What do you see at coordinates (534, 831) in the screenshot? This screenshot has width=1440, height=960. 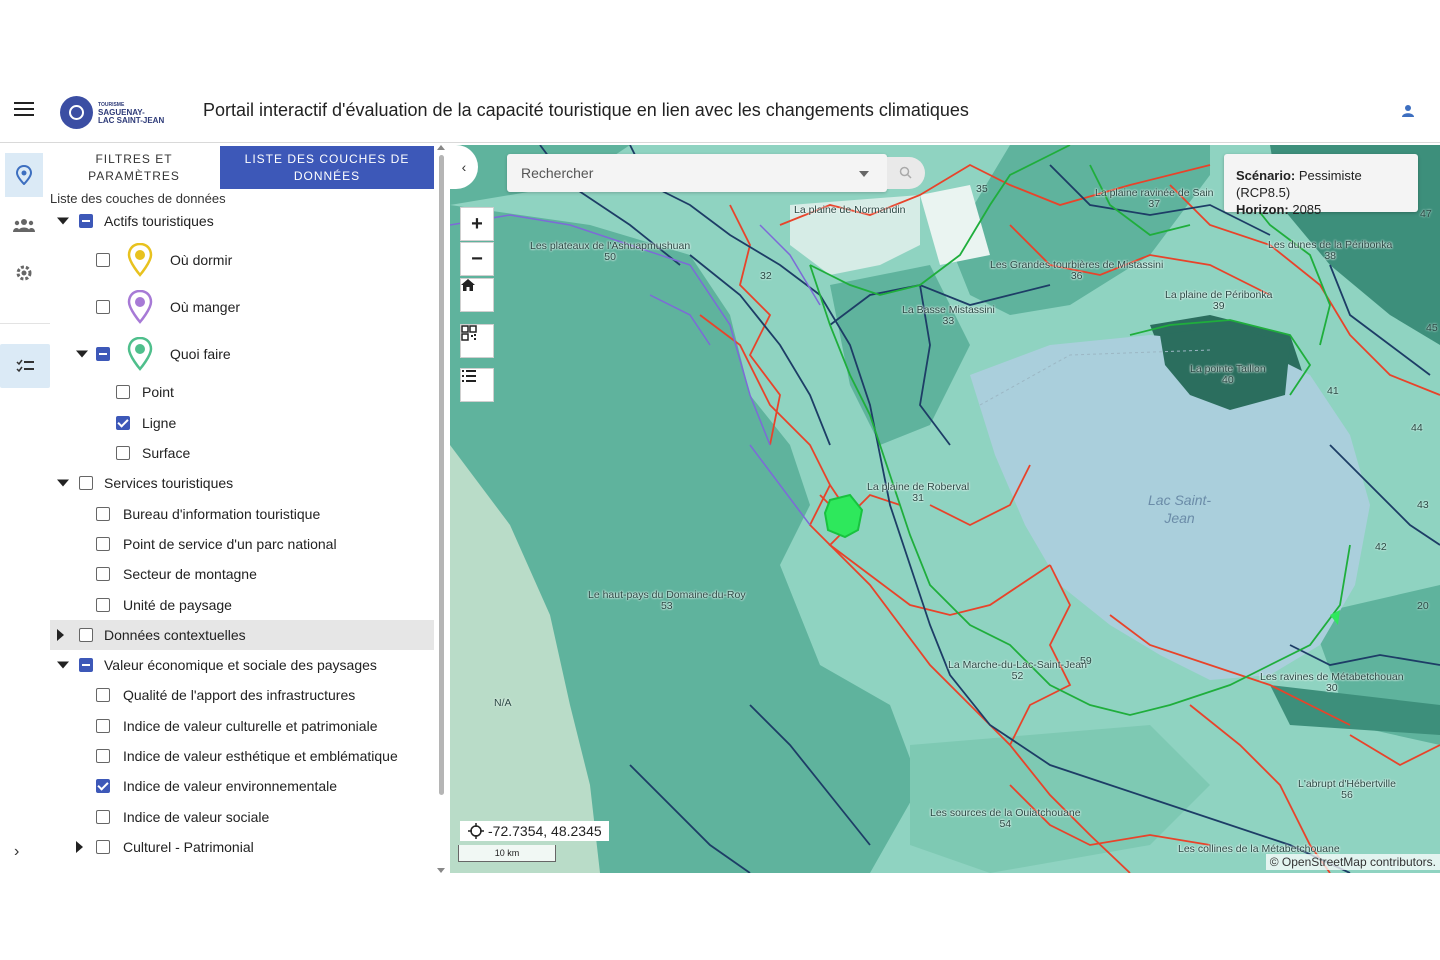 I see `coordinates-readout: -72.7354, 48.2345` at bounding box center [534, 831].